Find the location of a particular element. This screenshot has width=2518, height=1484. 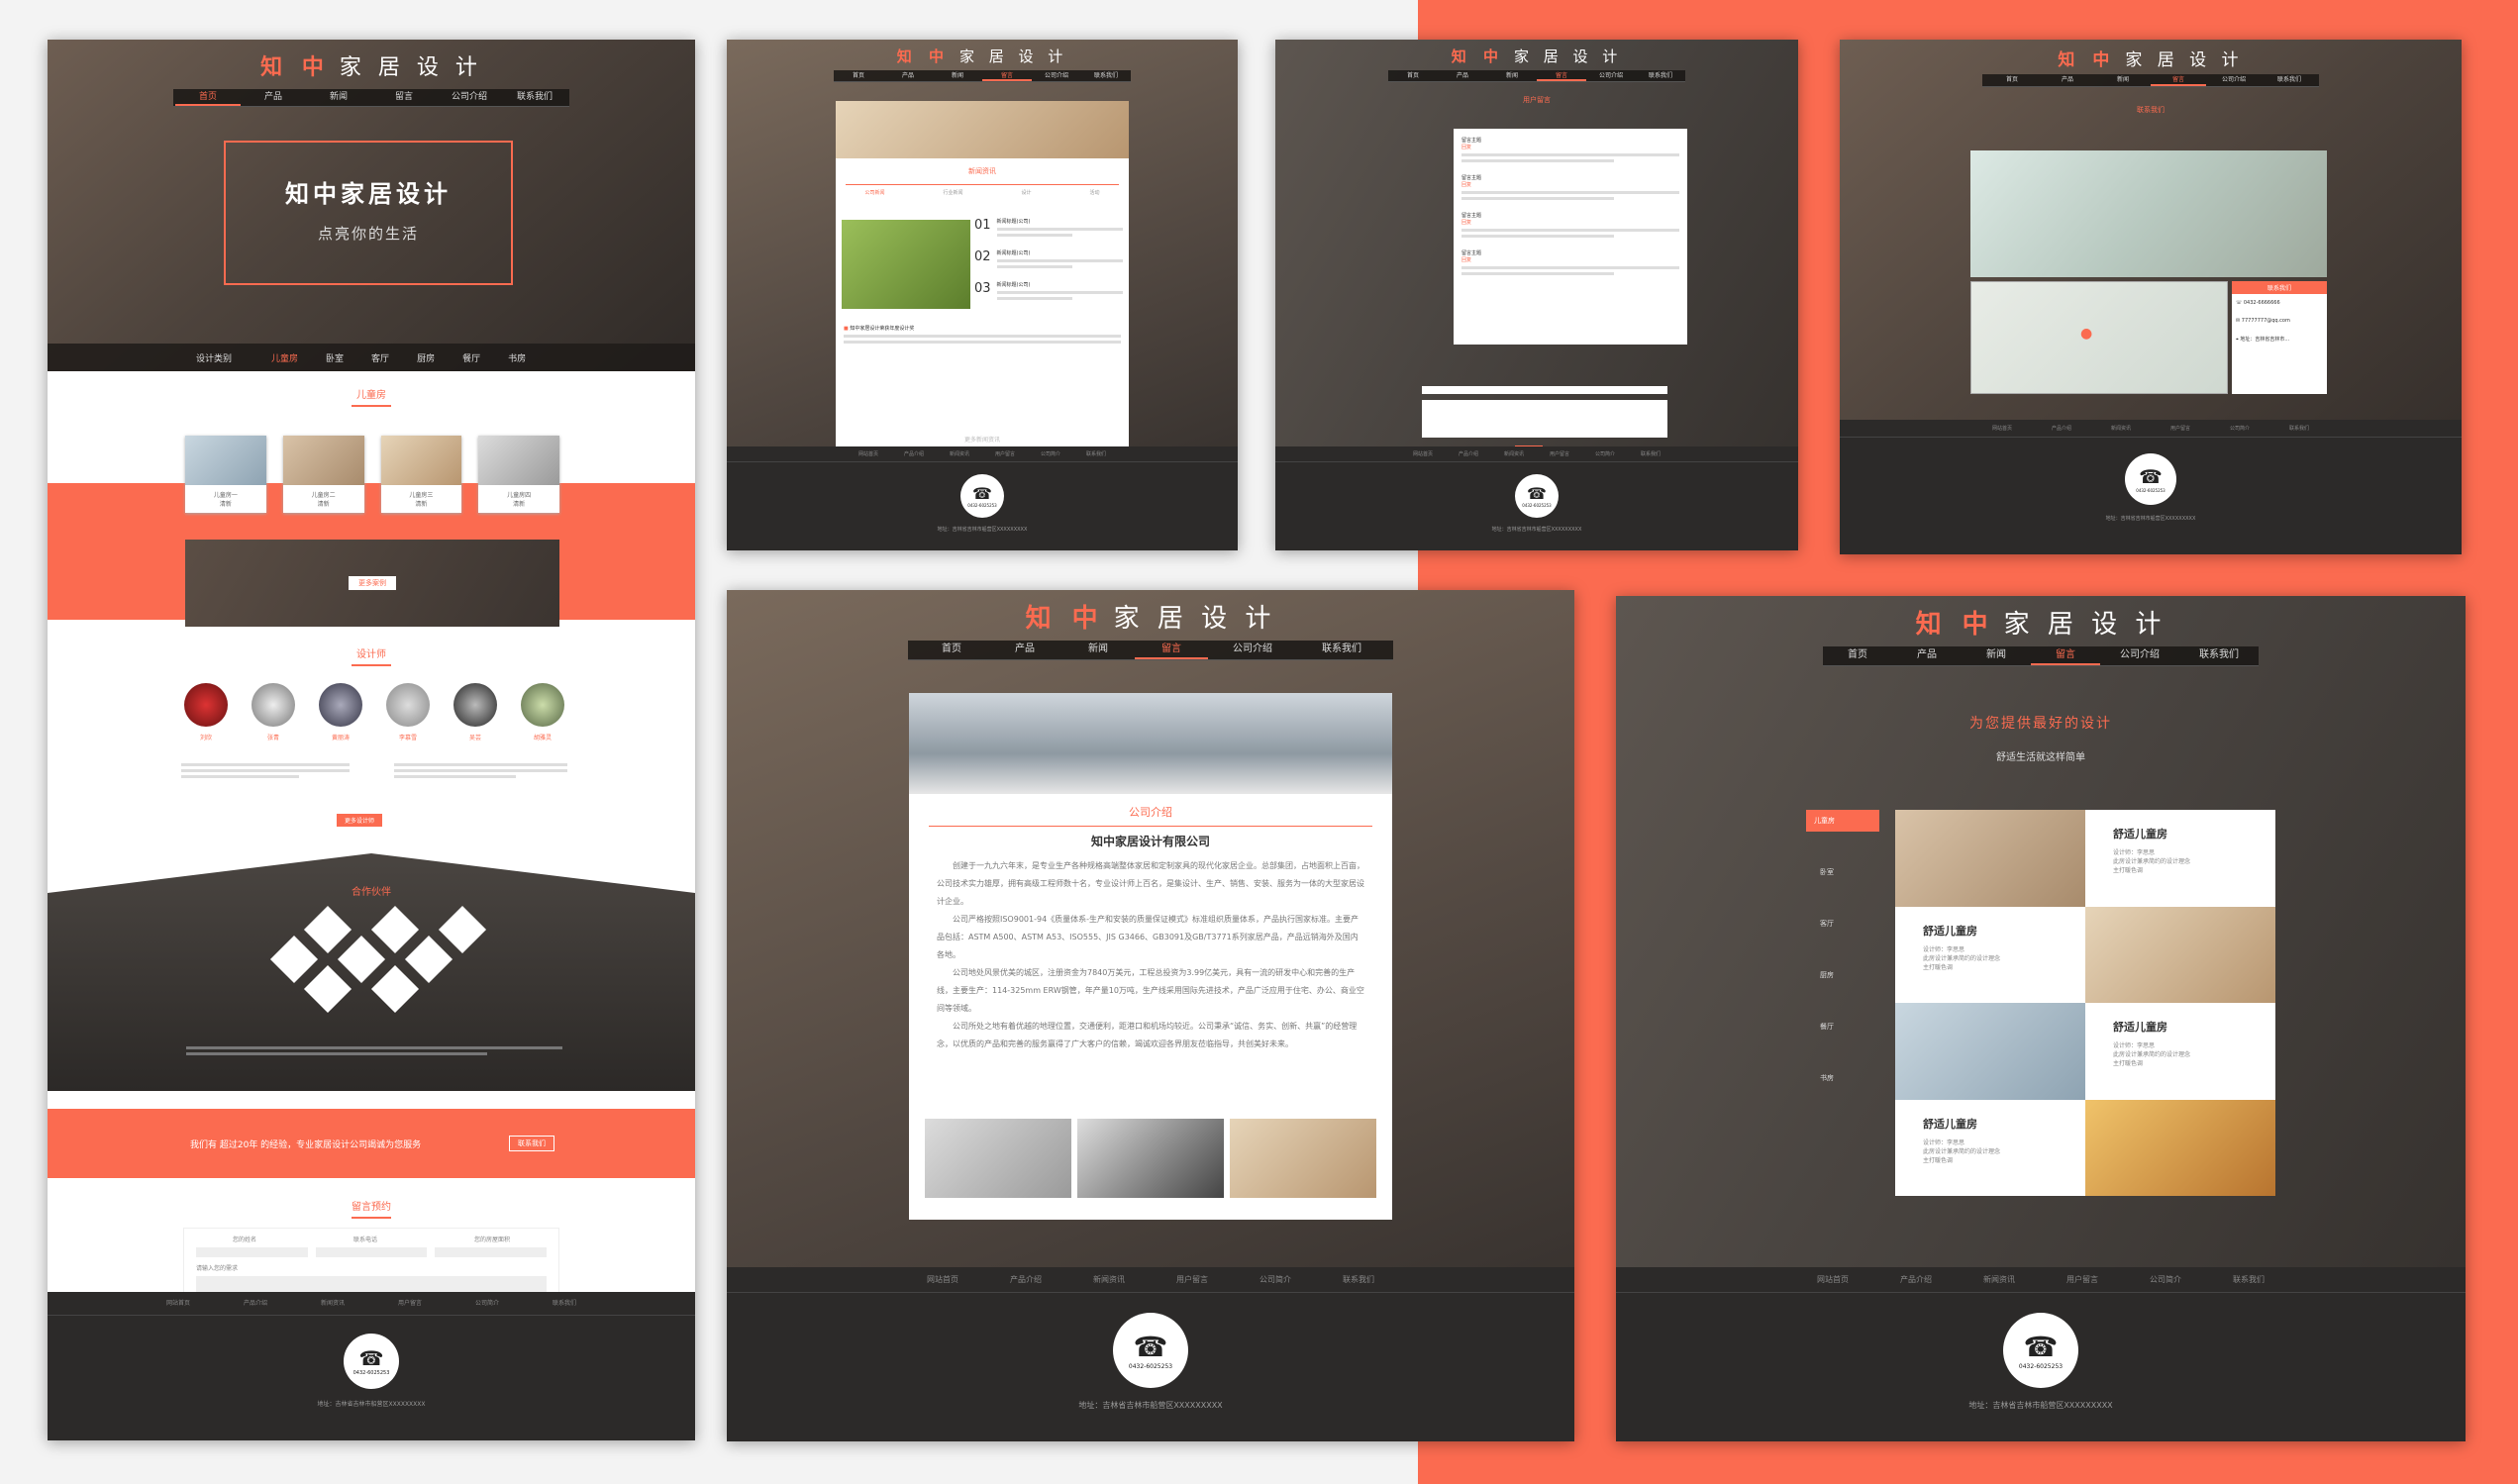

menu-item-kitchen: 厨房 is located at coordinates (1842, 975).